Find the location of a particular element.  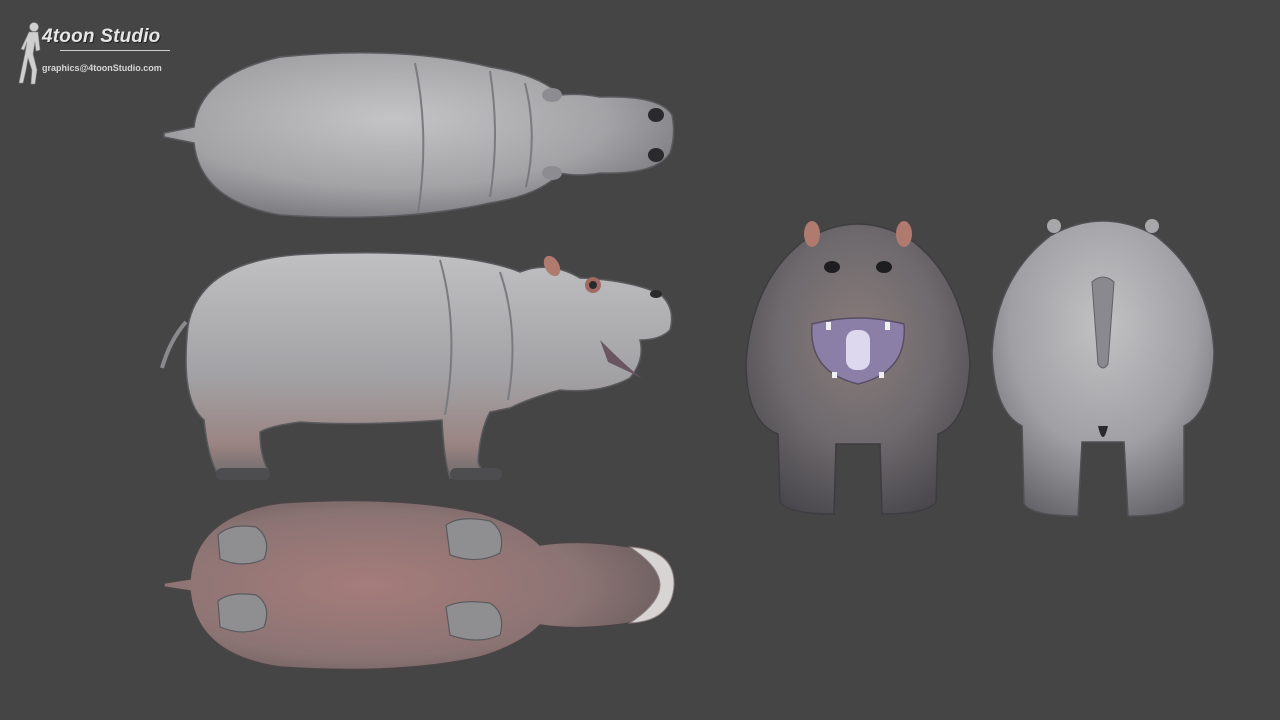

hippo-side-view is located at coordinates (416, 366).